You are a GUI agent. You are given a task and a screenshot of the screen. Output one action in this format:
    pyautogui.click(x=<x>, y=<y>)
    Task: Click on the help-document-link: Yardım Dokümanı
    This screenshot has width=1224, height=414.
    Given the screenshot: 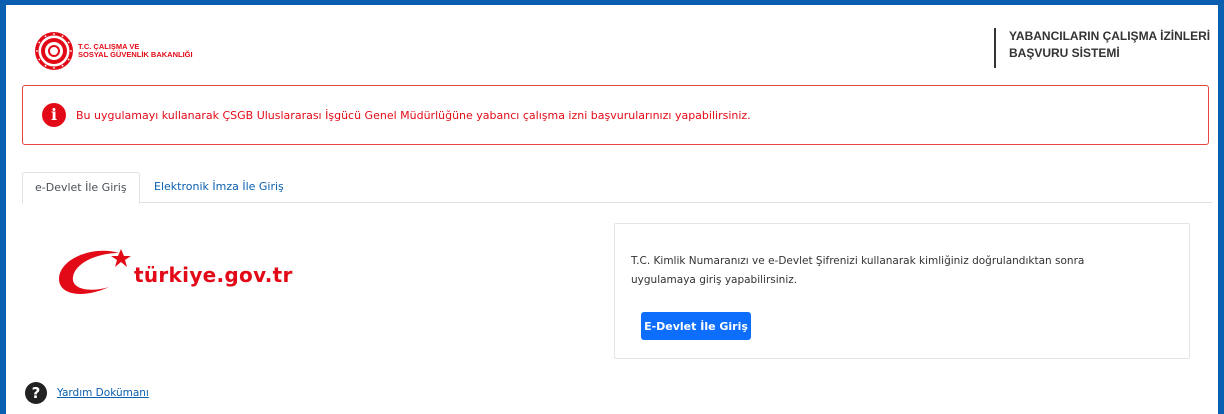 What is the action you would take?
    pyautogui.click(x=103, y=393)
    